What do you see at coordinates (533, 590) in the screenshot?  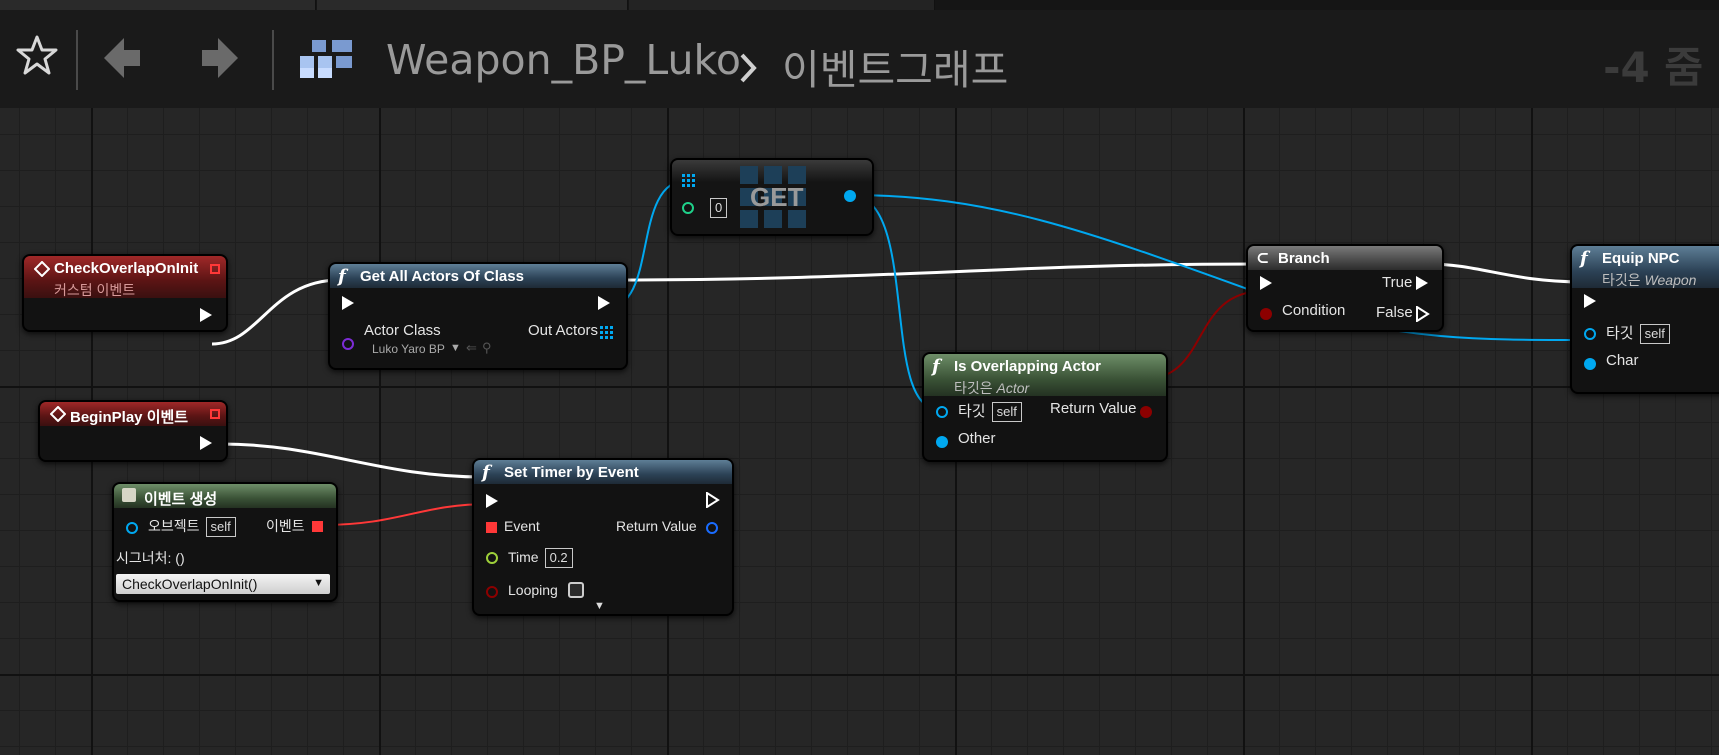 I see `pin-label-looping: Looping` at bounding box center [533, 590].